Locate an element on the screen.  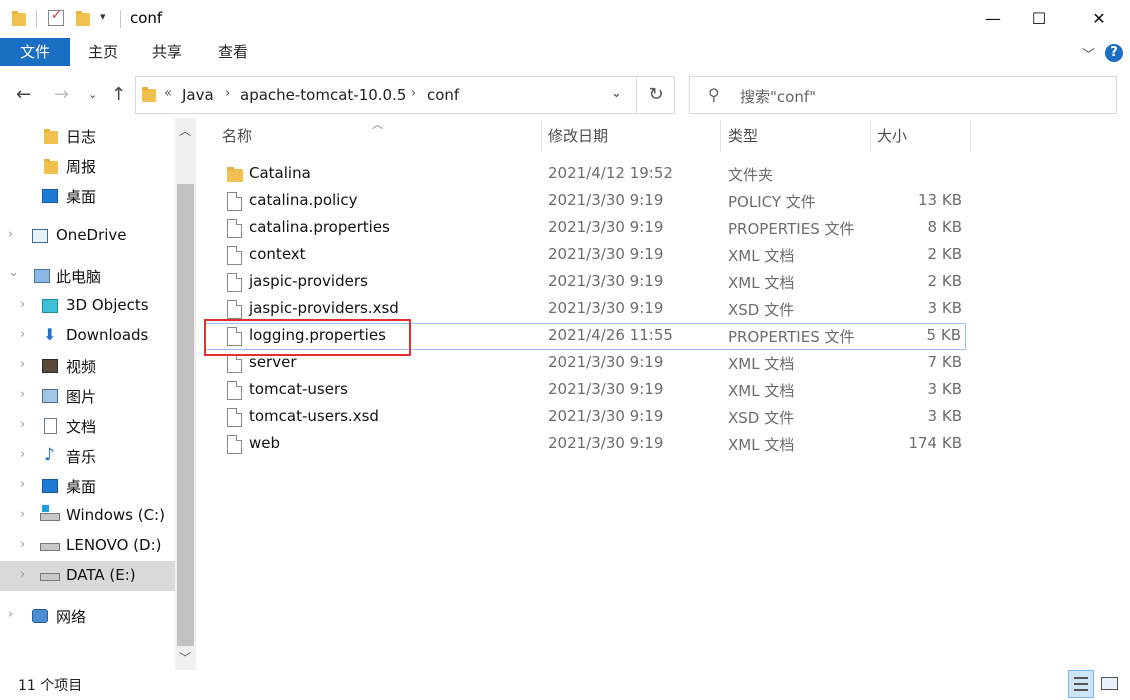
nav-item-label: 此电脑 is located at coordinates (79, 277).